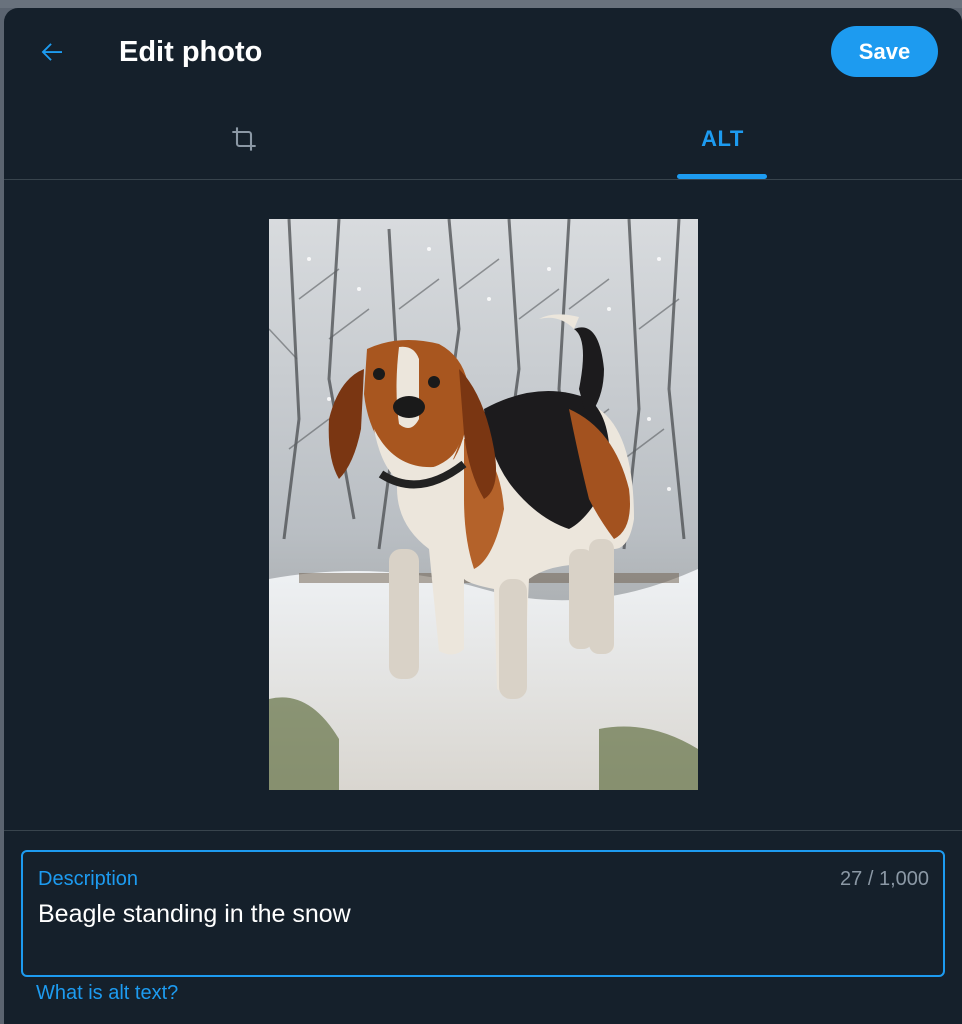  What do you see at coordinates (722, 176) in the screenshot?
I see `active-tab-indicator` at bounding box center [722, 176].